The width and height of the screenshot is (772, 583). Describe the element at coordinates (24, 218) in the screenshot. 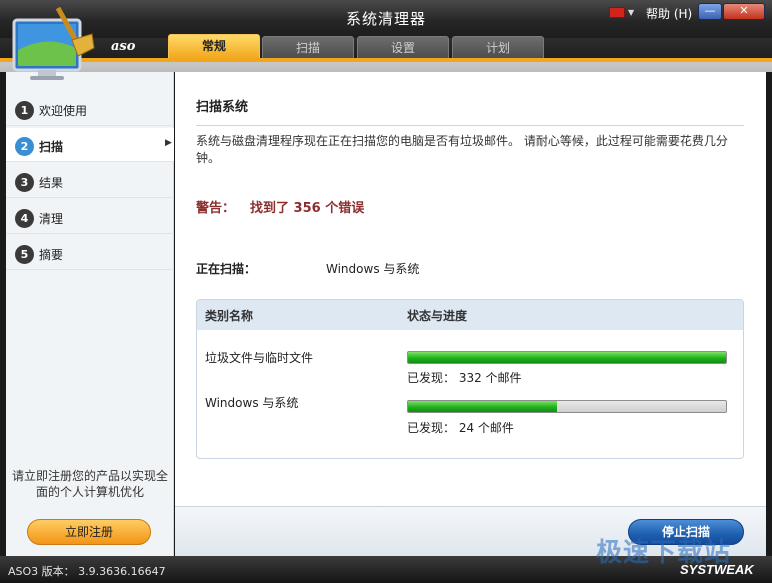

I see `step-number-badge: 4` at that location.